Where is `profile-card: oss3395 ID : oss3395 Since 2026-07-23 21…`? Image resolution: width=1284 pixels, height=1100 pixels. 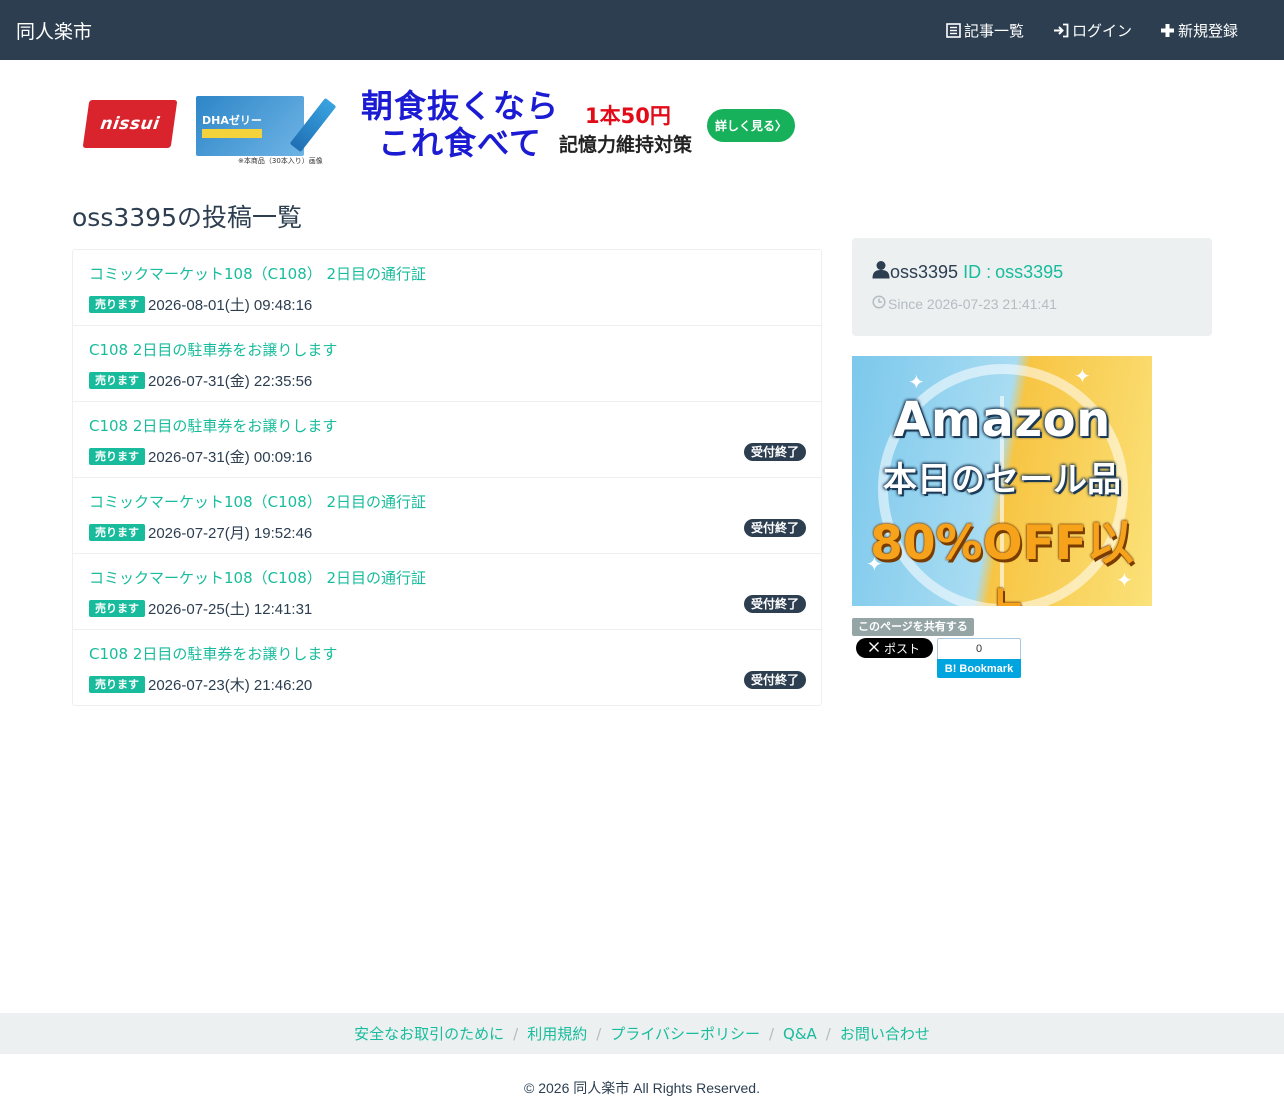 profile-card: oss3395 ID : oss3395 Since 2026-07-23 21… is located at coordinates (1032, 287).